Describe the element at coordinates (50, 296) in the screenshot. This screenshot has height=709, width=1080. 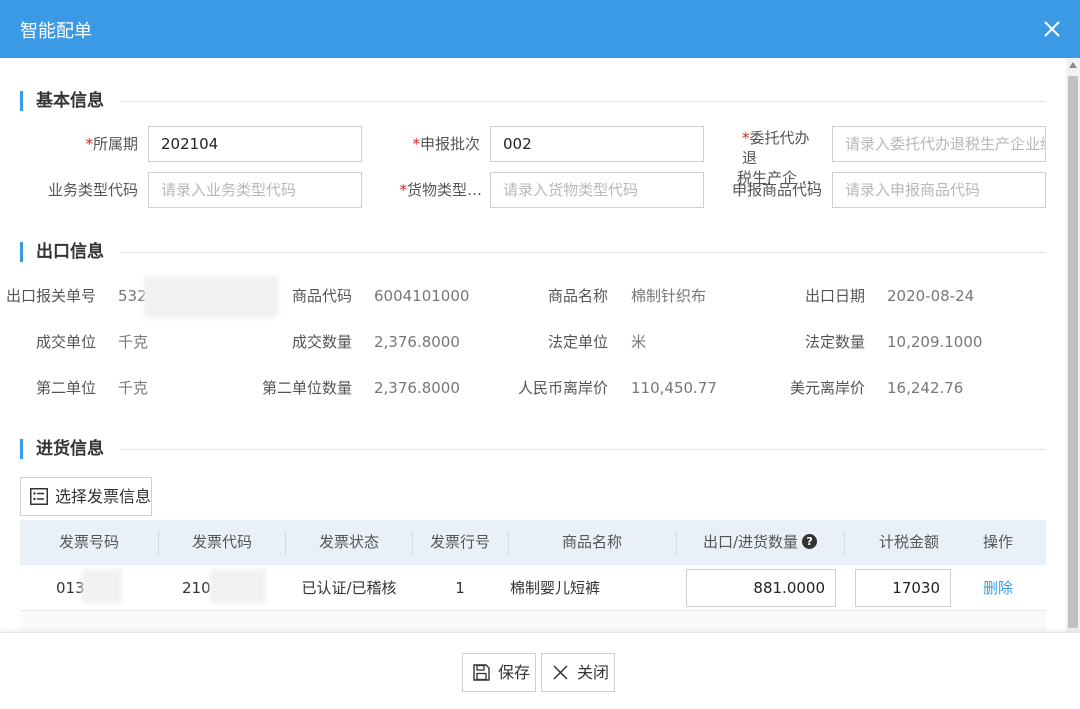
I see `customs-no-label: 出口报关单号` at that location.